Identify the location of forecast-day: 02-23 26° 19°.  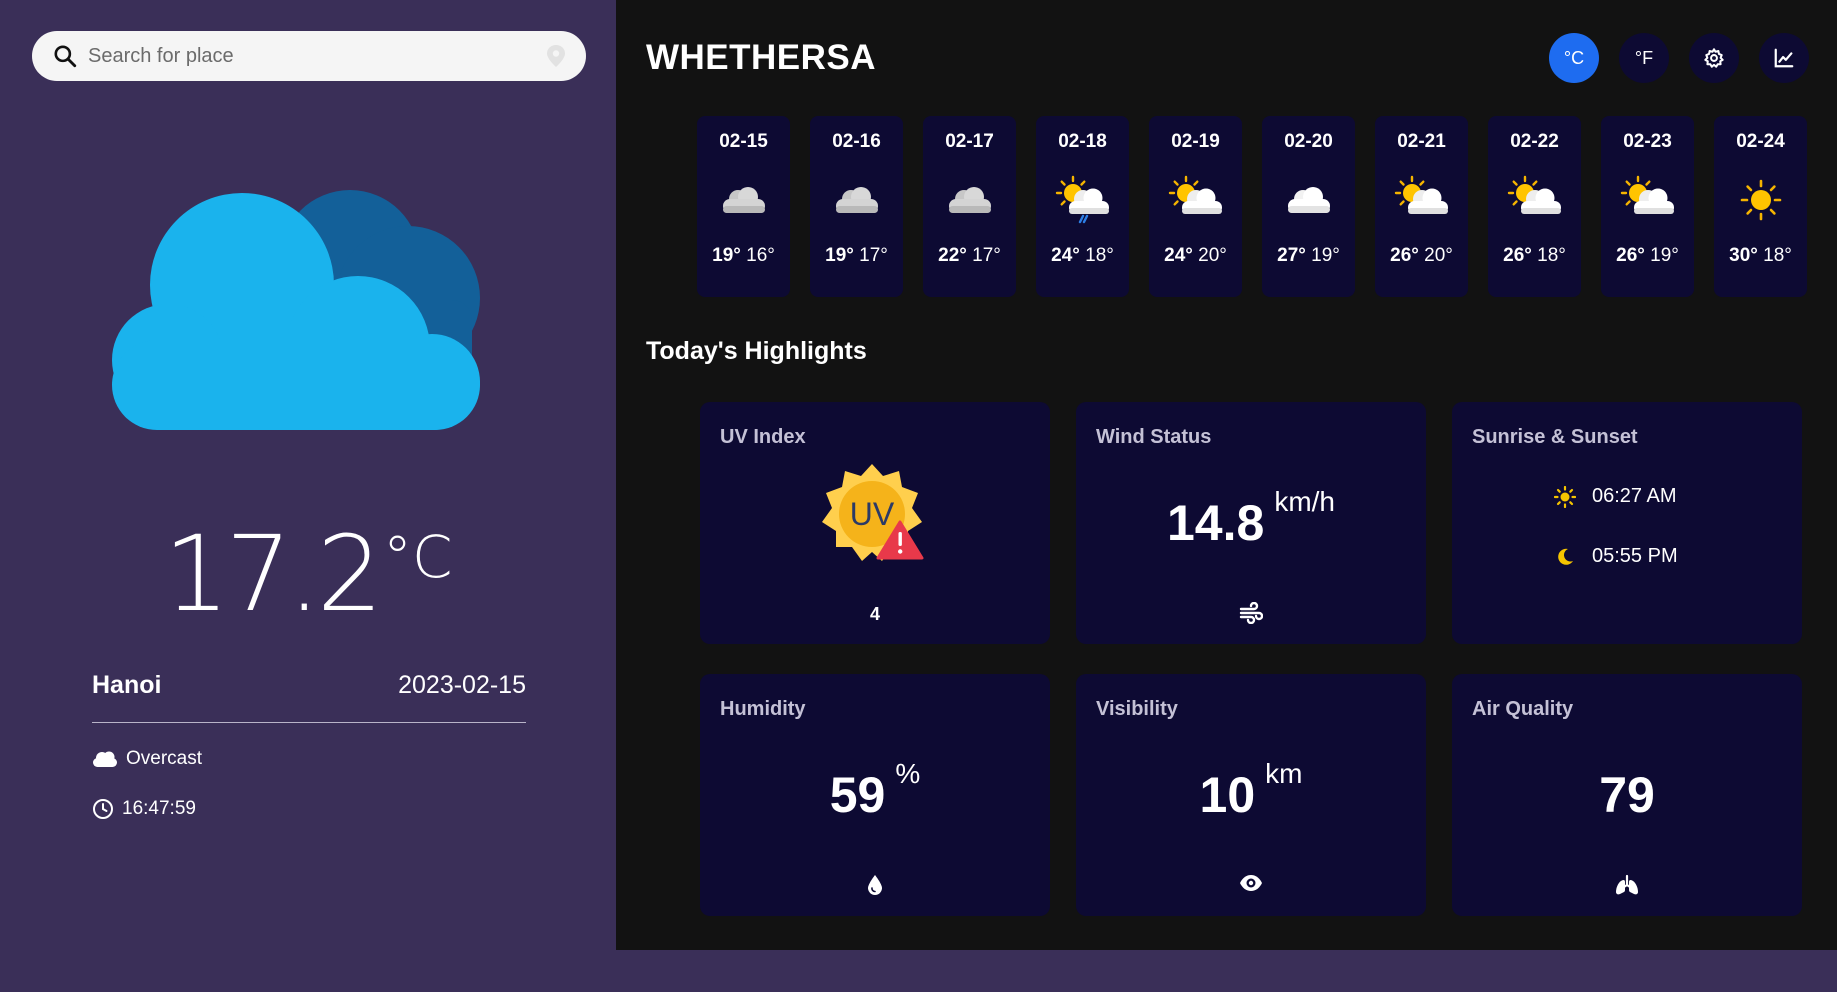
(1647, 206).